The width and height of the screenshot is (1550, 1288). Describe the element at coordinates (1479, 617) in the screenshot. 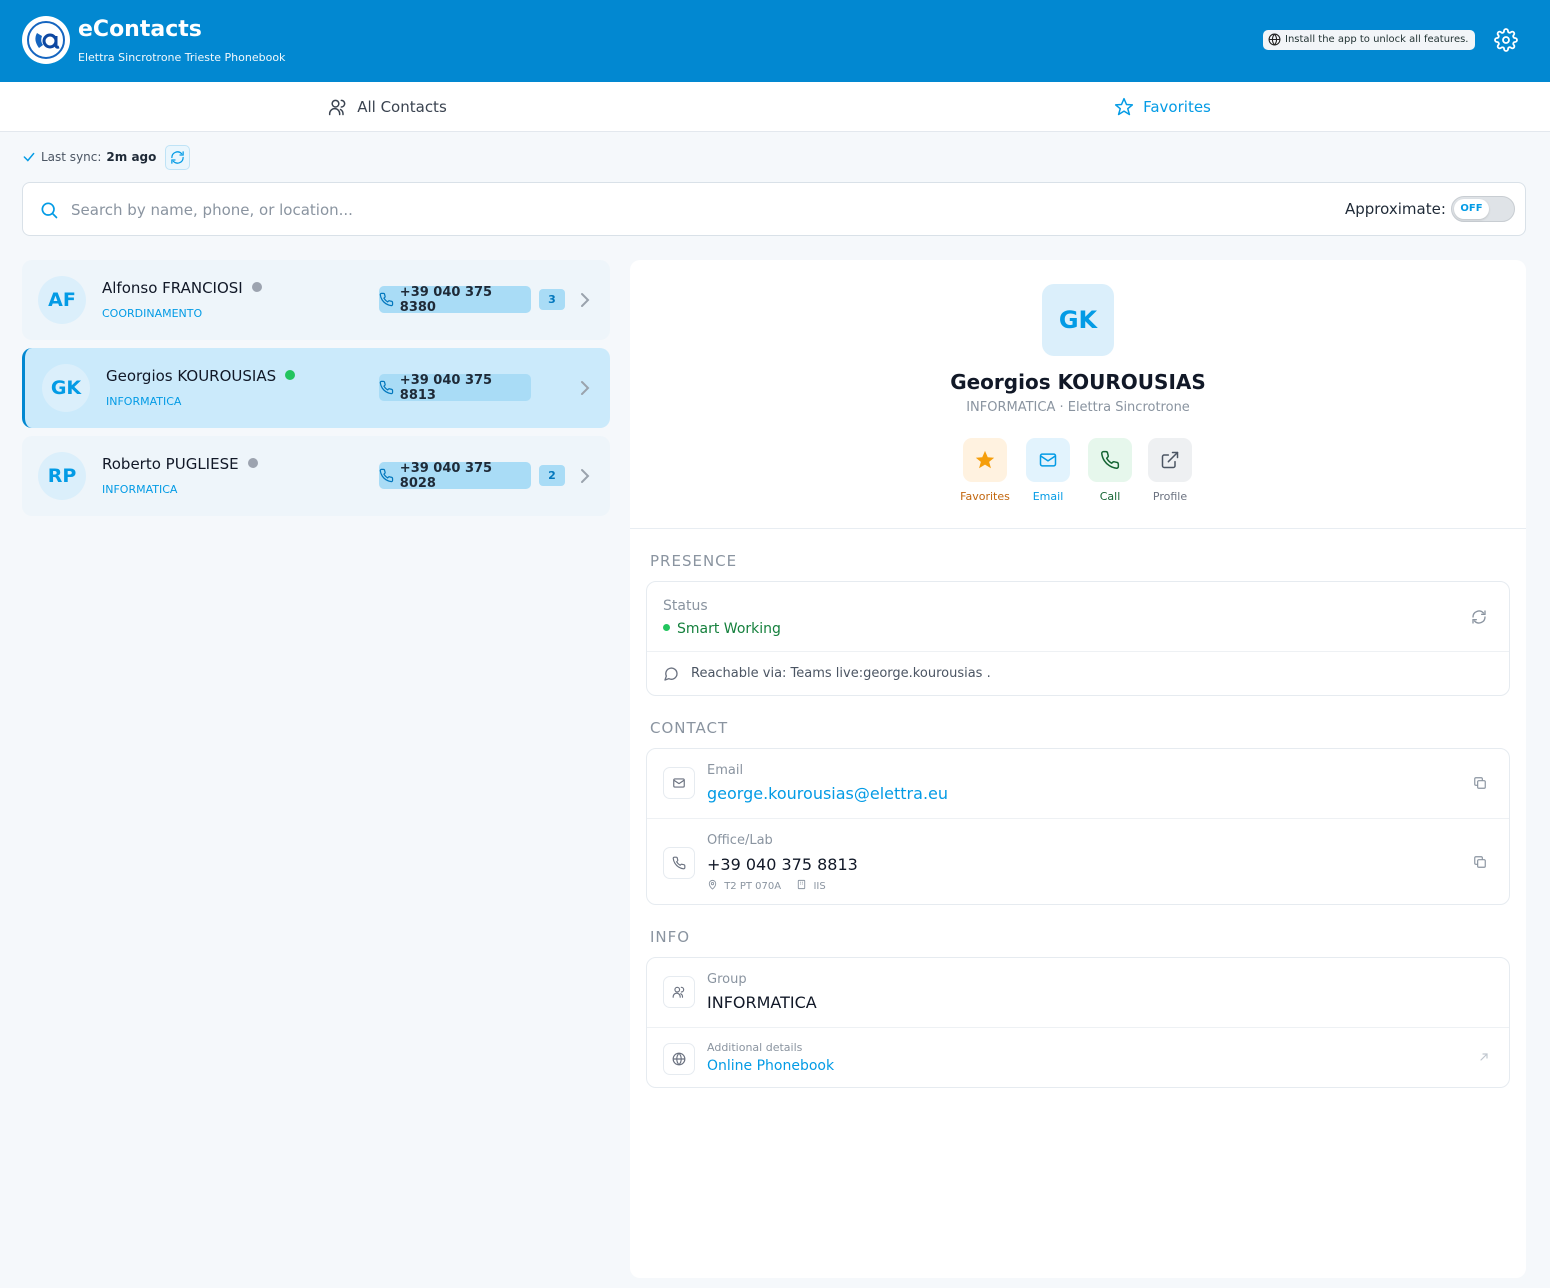

I see `refresh-status-icon` at that location.